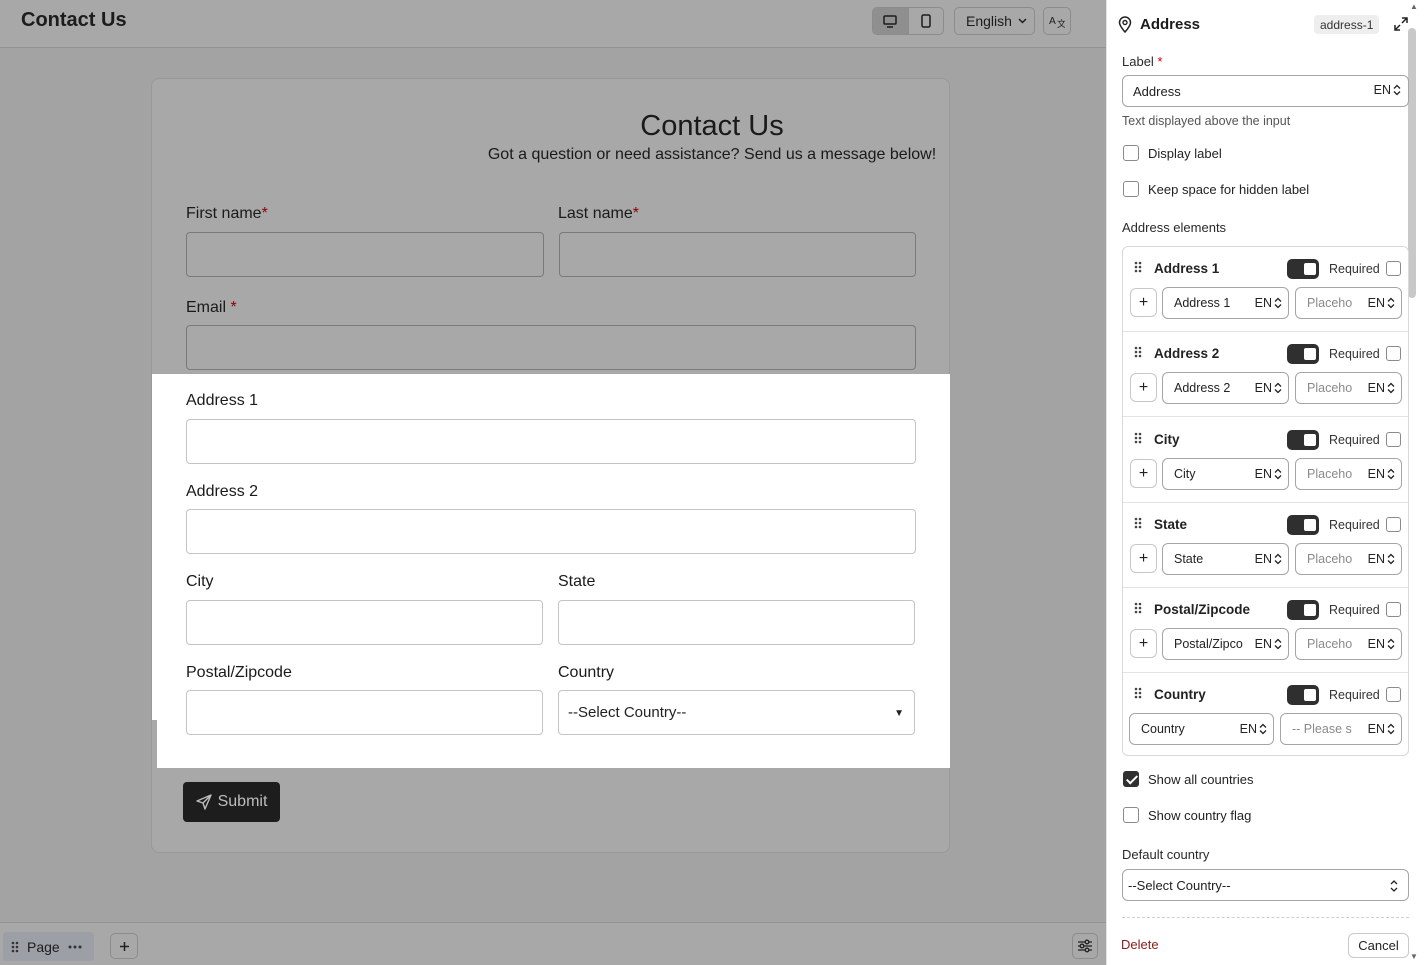 Image resolution: width=1424 pixels, height=965 pixels. What do you see at coordinates (75, 947) in the screenshot?
I see `more-icon` at bounding box center [75, 947].